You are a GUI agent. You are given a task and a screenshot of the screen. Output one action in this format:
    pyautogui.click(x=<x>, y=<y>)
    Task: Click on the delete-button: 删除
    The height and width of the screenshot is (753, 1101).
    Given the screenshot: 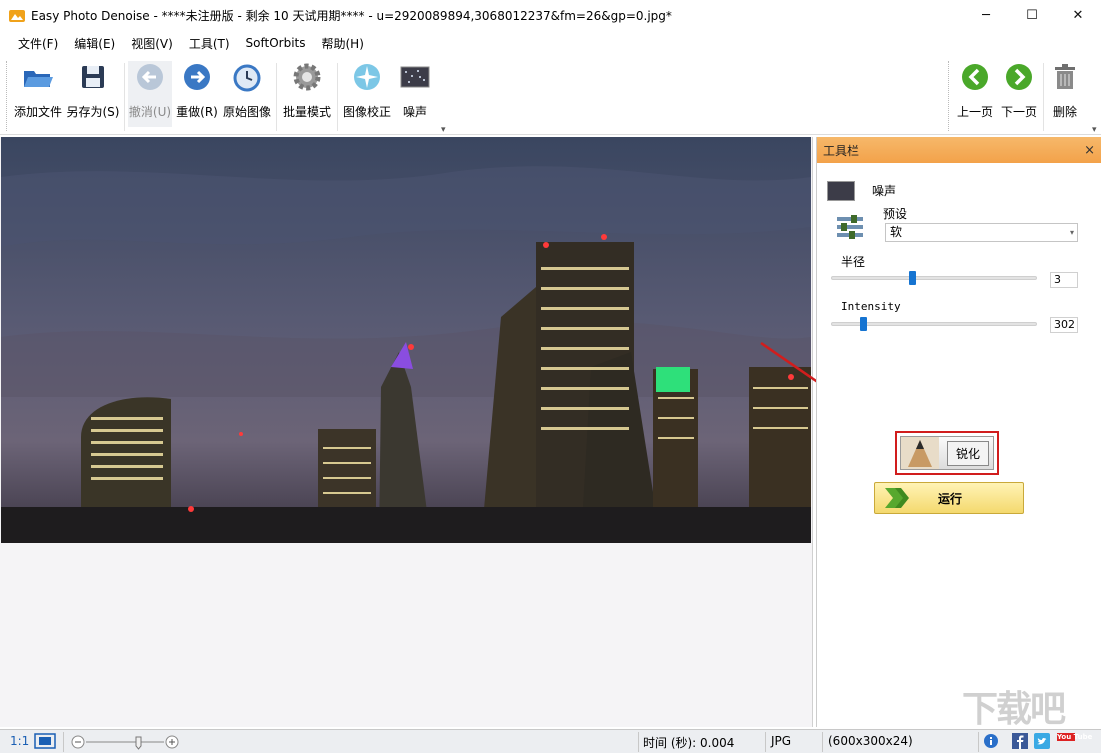 What is the action you would take?
    pyautogui.click(x=1065, y=94)
    